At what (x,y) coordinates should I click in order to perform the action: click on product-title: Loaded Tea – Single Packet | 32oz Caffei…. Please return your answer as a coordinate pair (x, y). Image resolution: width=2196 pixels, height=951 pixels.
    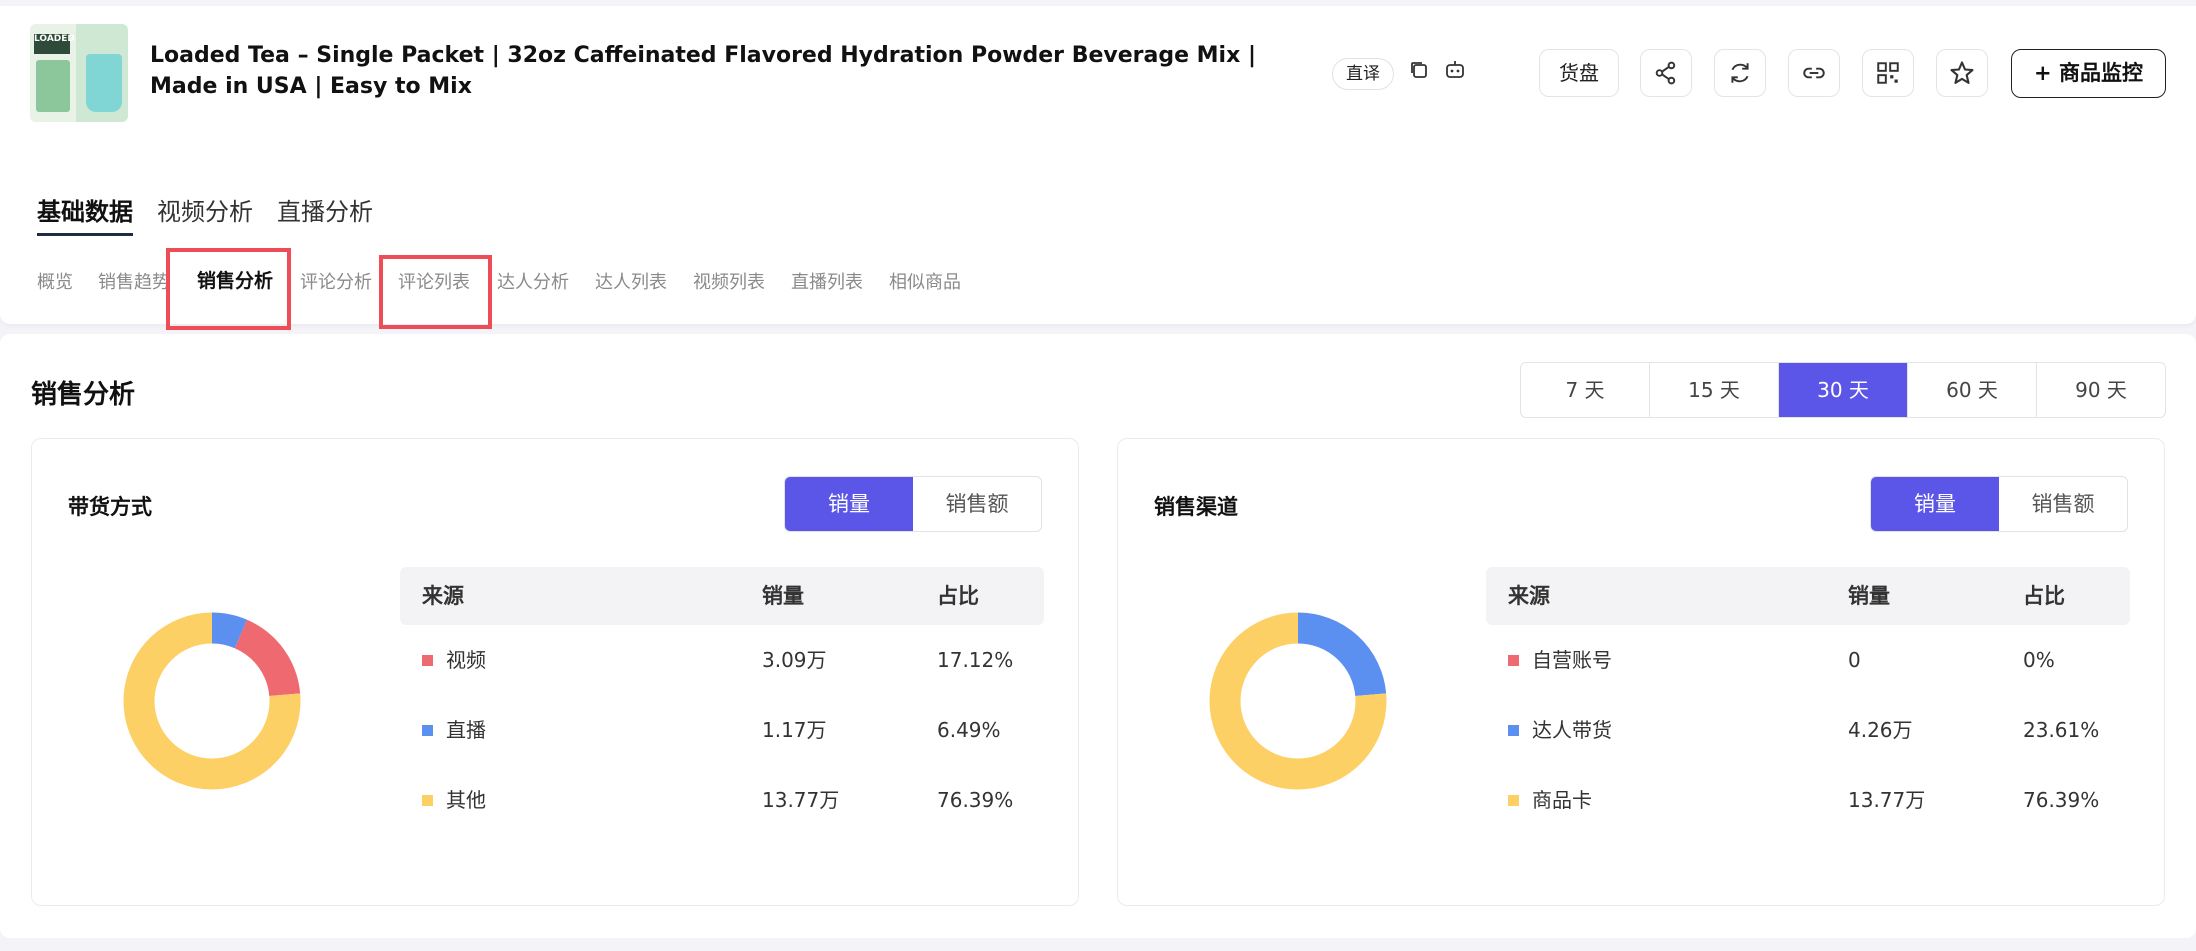
    Looking at the image, I should click on (703, 71).